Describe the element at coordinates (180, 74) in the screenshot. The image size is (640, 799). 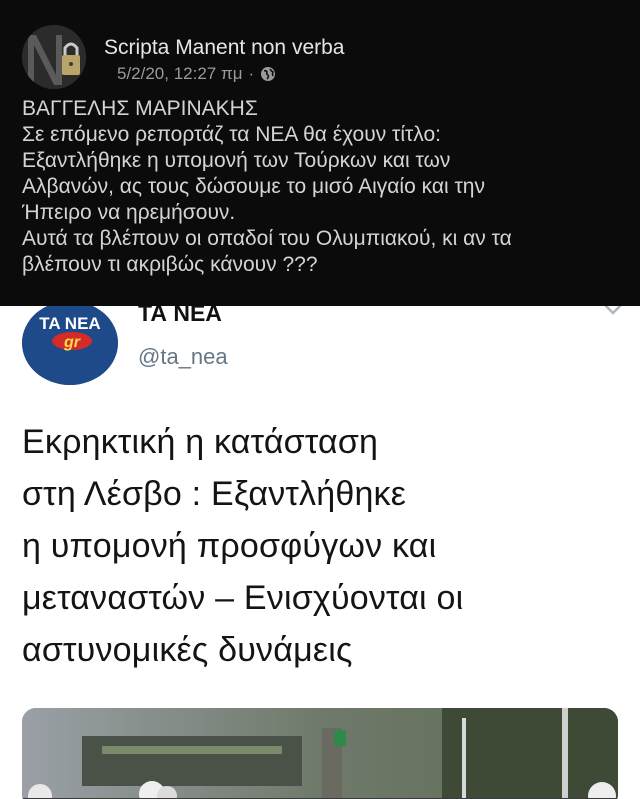
I see `post-timestamp: 5/2/20, 12:27 πμ` at that location.